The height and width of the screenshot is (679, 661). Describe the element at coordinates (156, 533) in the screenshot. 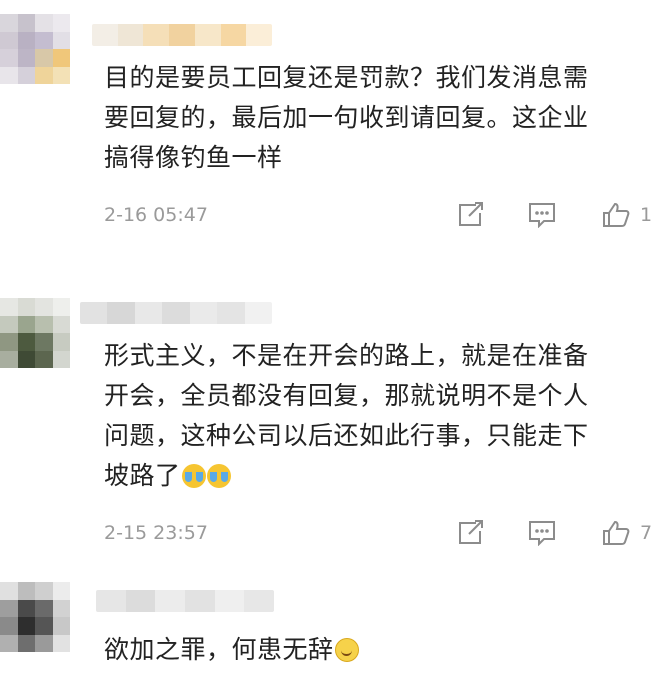

I see `timestamp: 2-15 23:57` at that location.